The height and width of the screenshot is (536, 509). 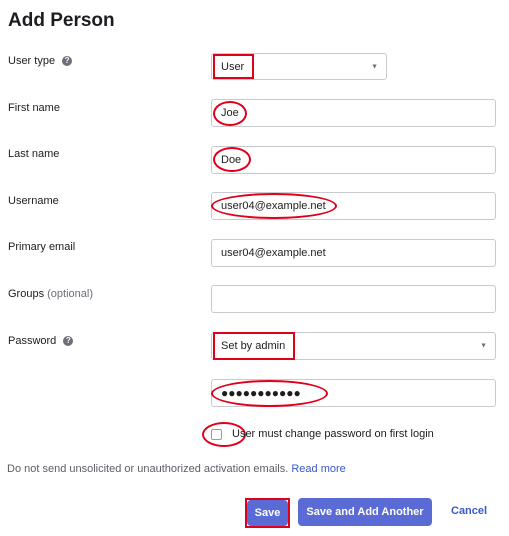 What do you see at coordinates (42, 247) in the screenshot?
I see `primary-email-label: Primary email` at bounding box center [42, 247].